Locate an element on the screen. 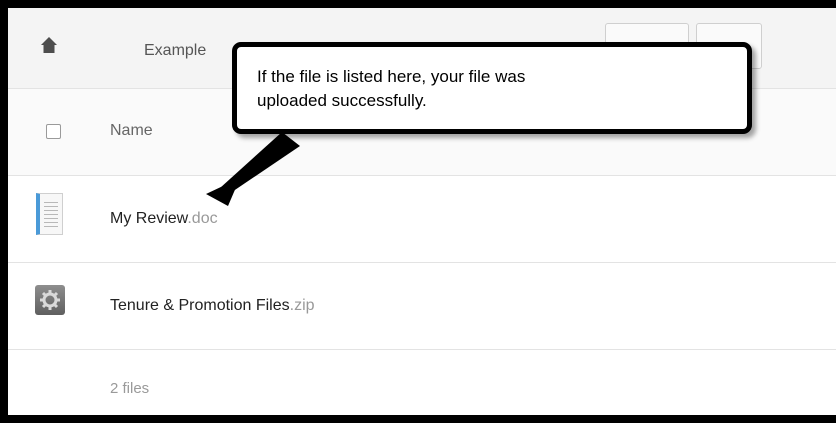 The image size is (836, 423). document-icon is located at coordinates (49, 214).